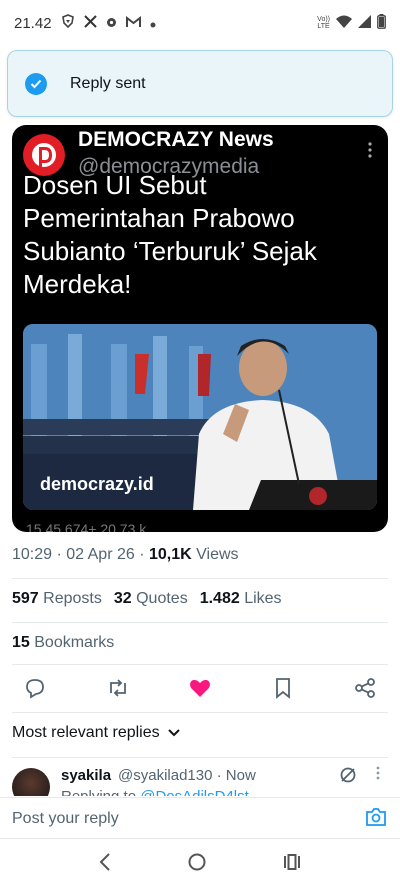  I want to click on bookmark-button, so click(283, 688).